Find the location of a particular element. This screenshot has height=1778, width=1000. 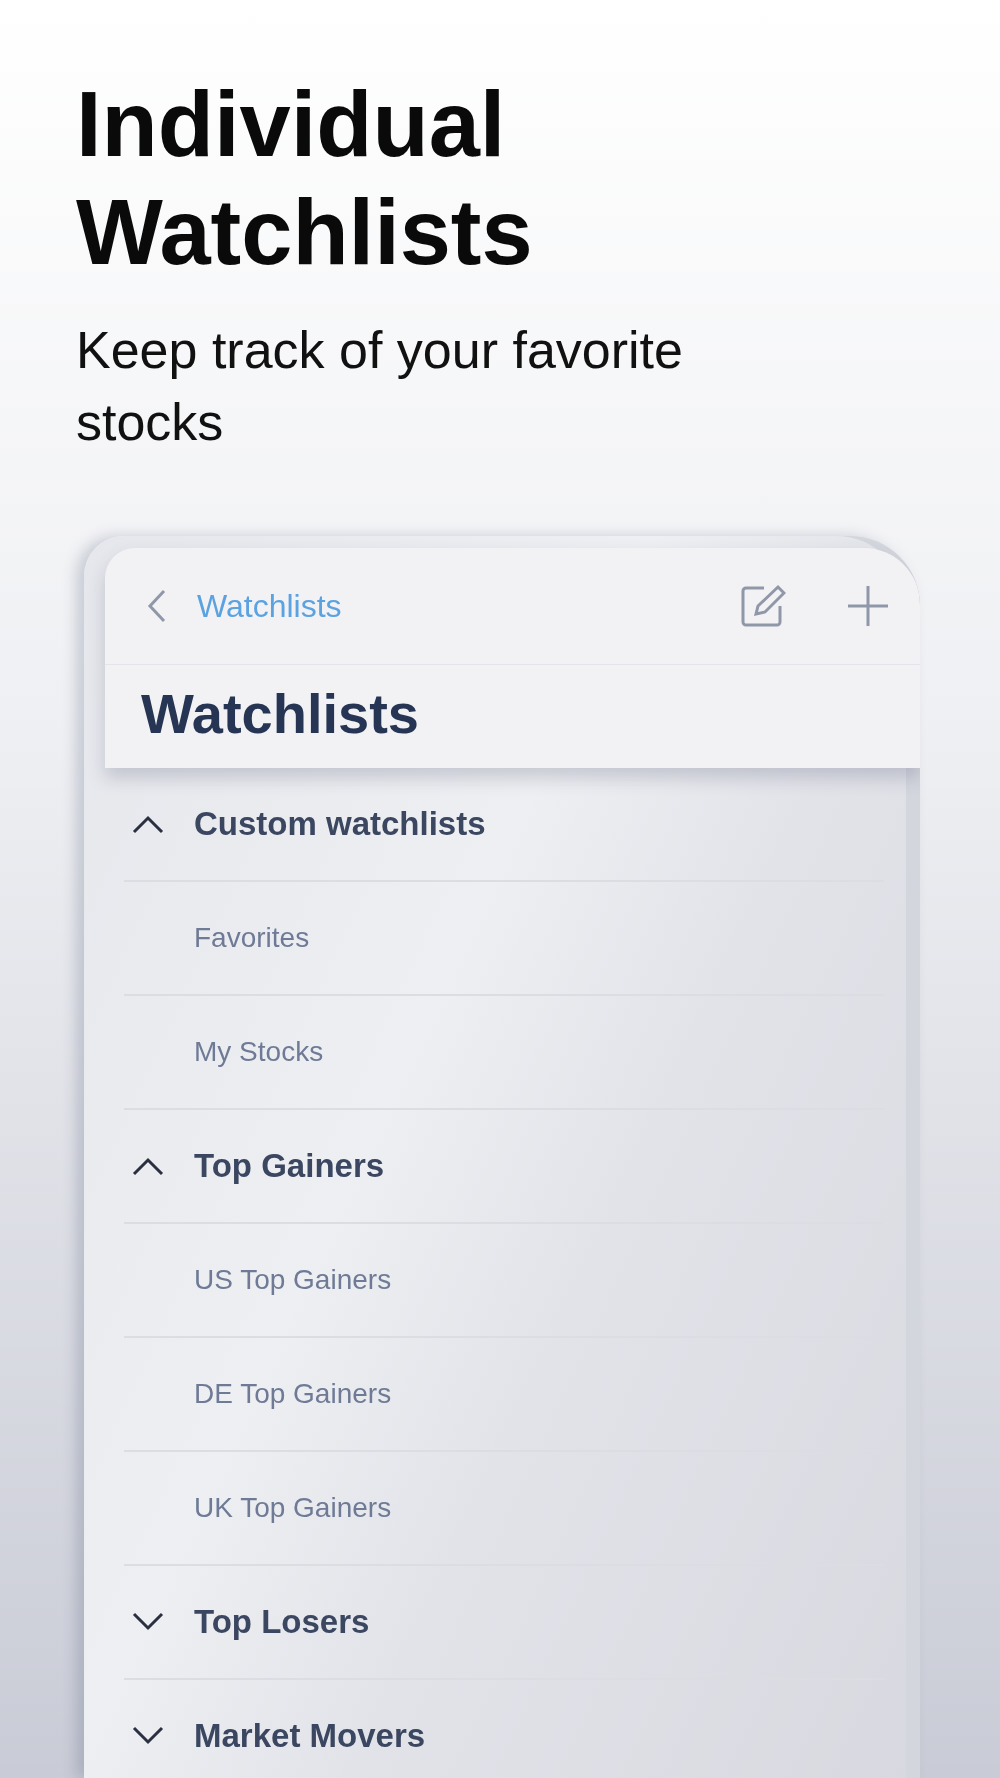

edit-icon is located at coordinates (763, 606).